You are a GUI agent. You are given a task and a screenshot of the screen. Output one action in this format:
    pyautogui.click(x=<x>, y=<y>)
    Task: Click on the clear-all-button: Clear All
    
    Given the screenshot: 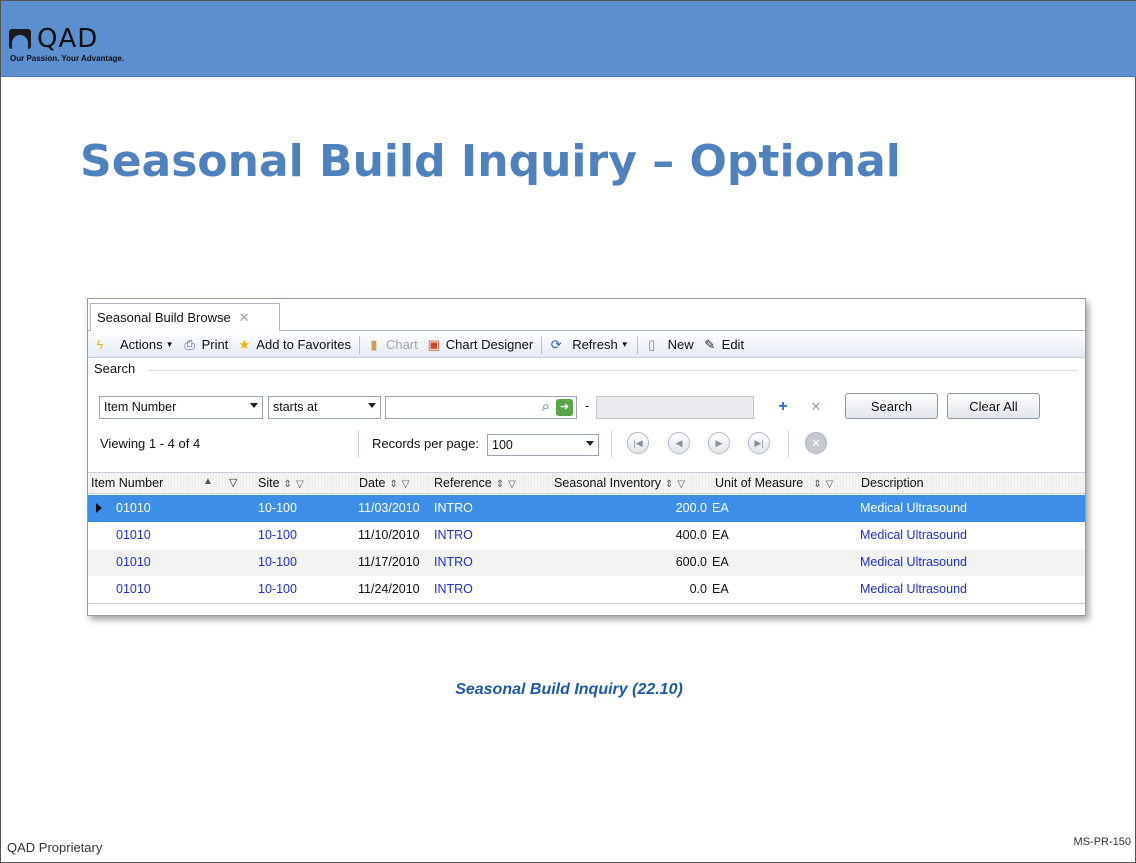 What is the action you would take?
    pyautogui.click(x=993, y=406)
    